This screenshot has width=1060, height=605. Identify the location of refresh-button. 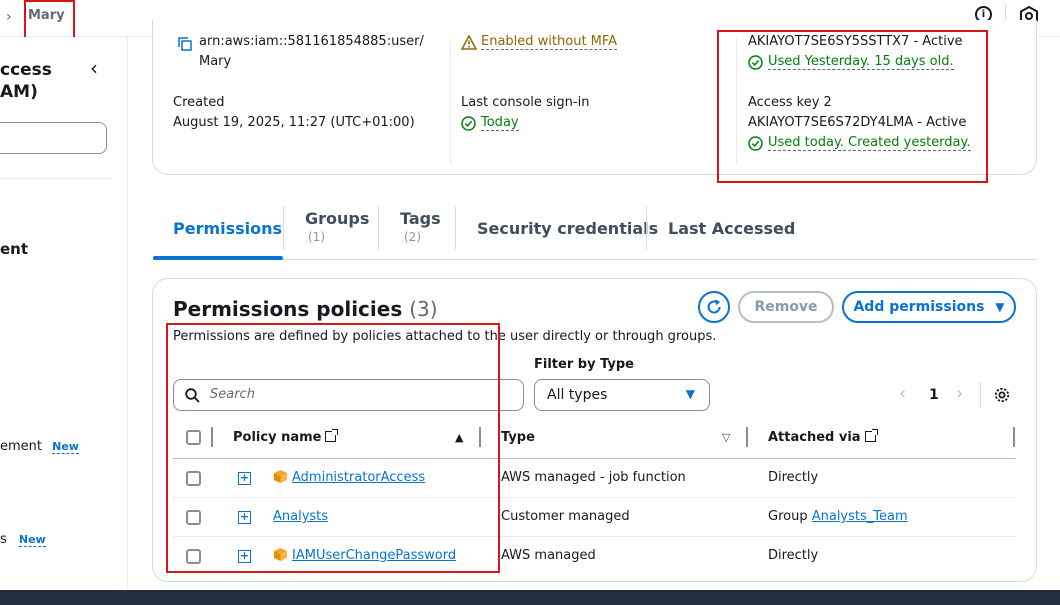
(714, 307).